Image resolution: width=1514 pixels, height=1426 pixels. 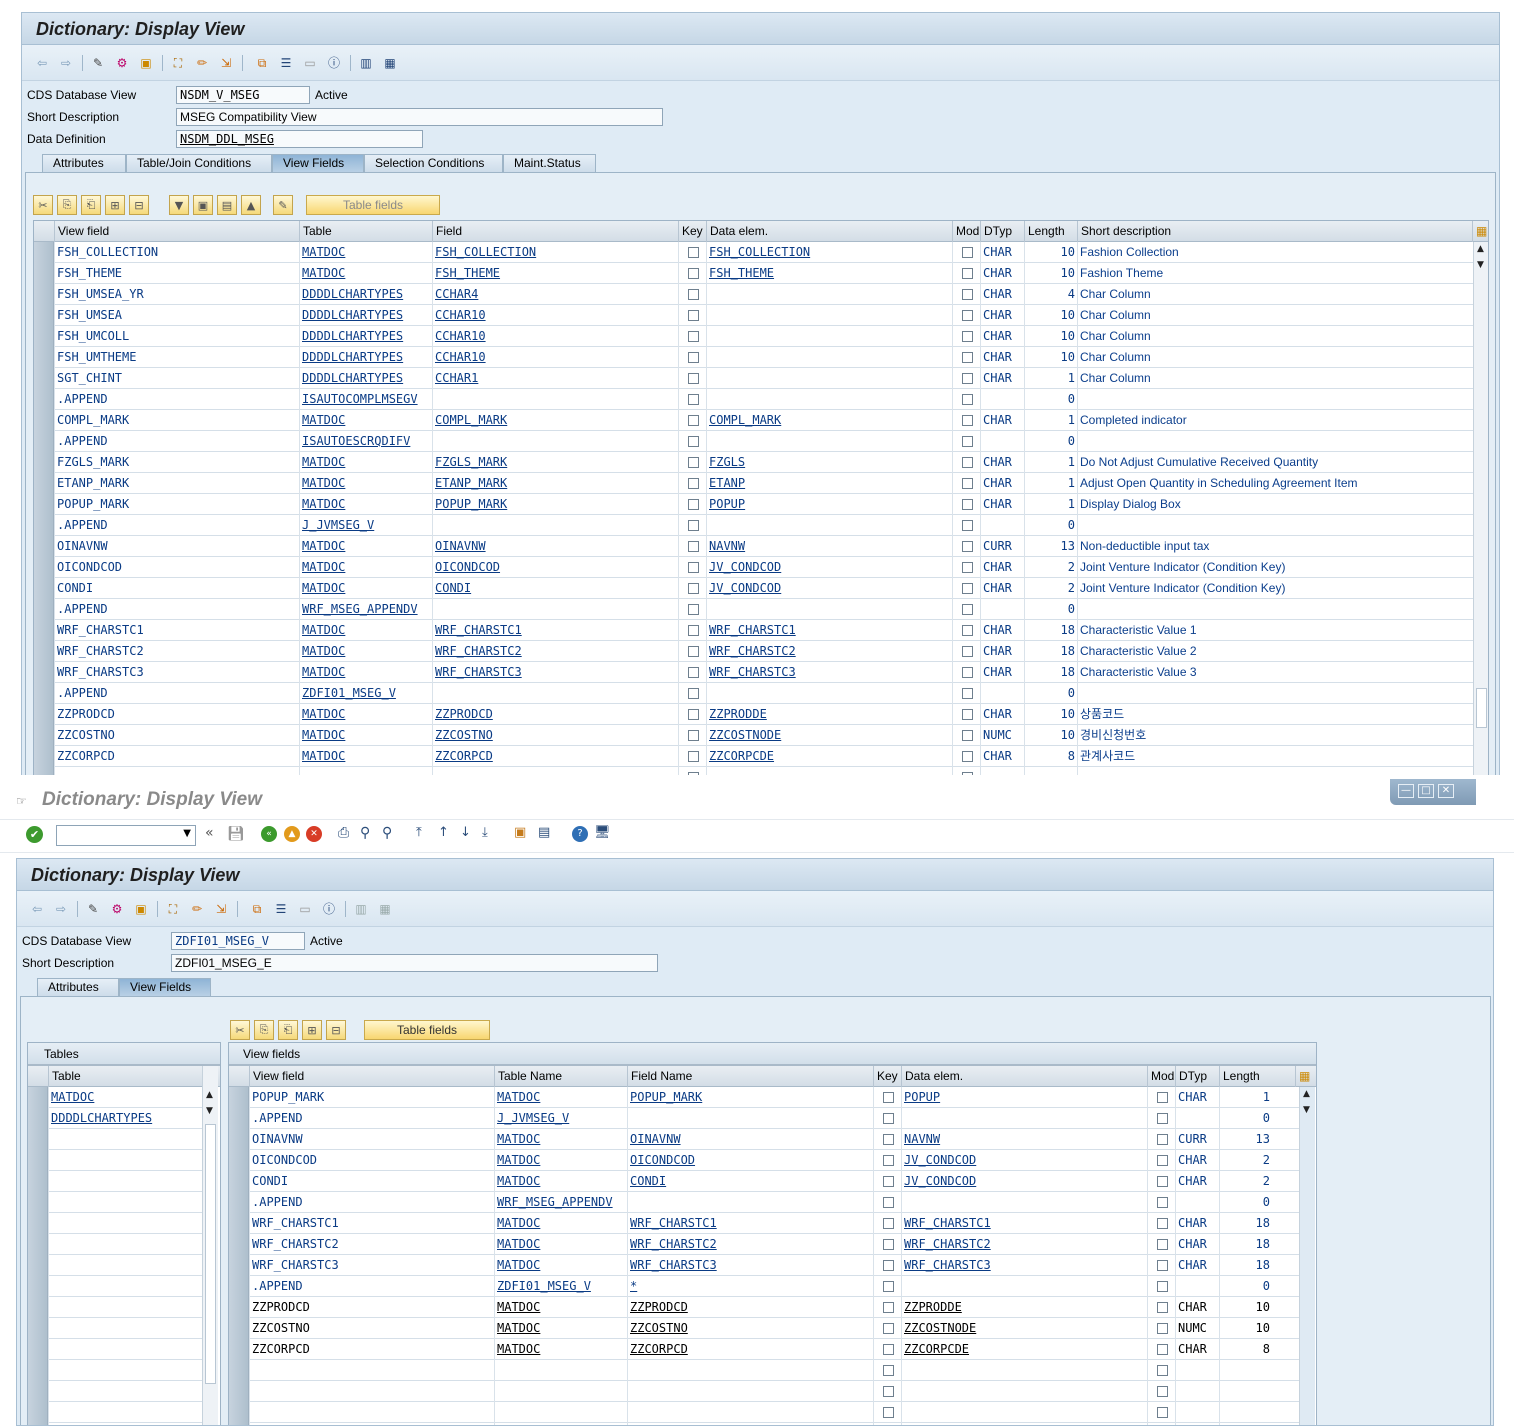 I want to click on data-elem-cell: WRF_CHARSTC1, so click(x=1024, y=1223).